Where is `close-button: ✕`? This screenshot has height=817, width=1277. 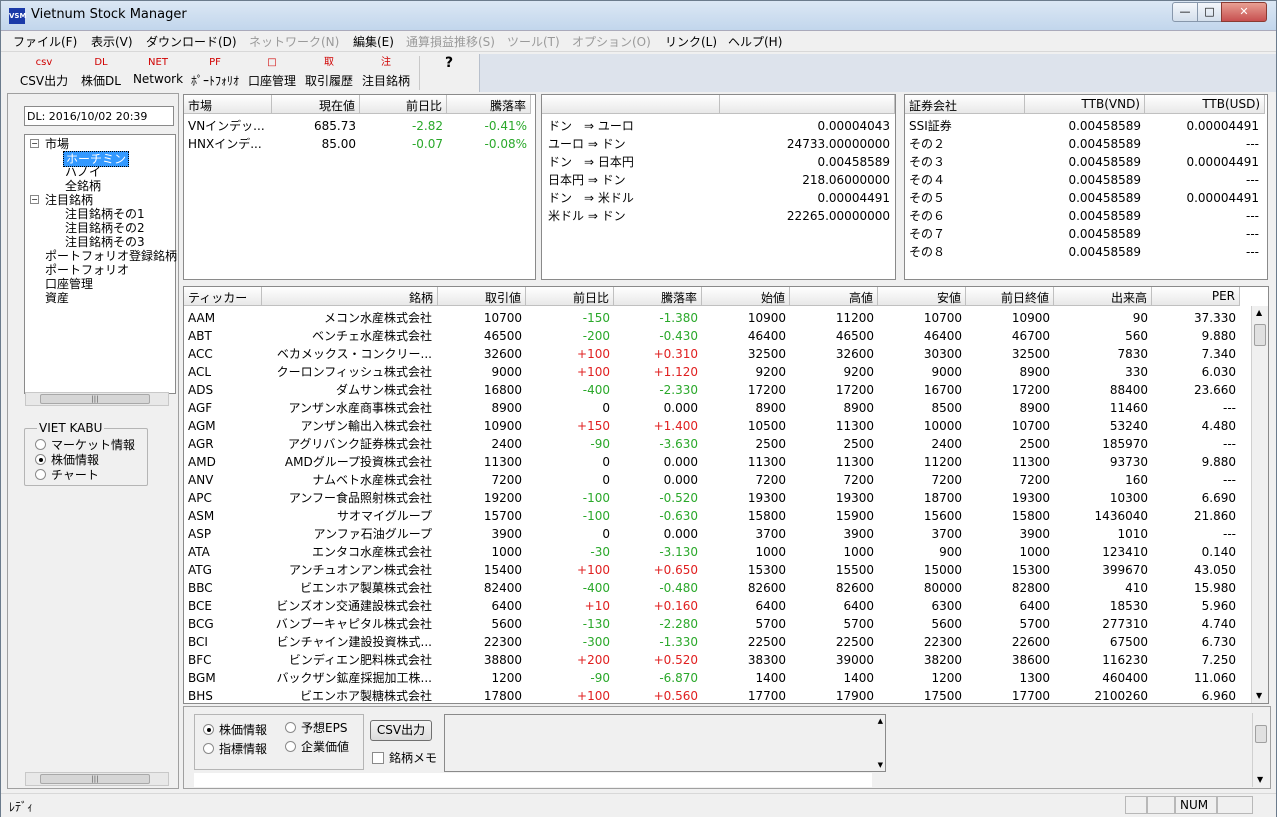 close-button: ✕ is located at coordinates (1244, 12).